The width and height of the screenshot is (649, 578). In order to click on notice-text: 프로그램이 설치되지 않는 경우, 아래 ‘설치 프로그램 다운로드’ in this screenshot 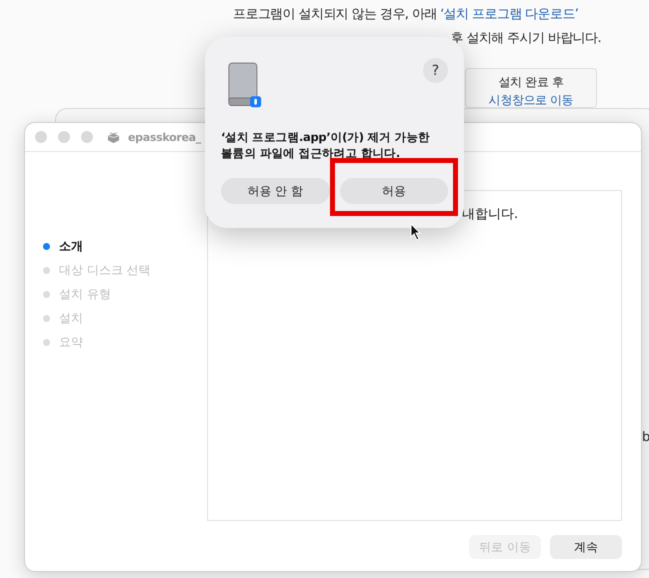, I will do `click(405, 14)`.